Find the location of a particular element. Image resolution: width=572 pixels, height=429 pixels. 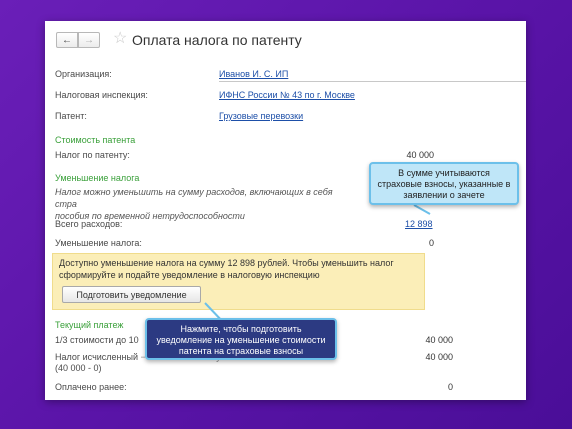

organization-label: Организация: is located at coordinates (83, 74).